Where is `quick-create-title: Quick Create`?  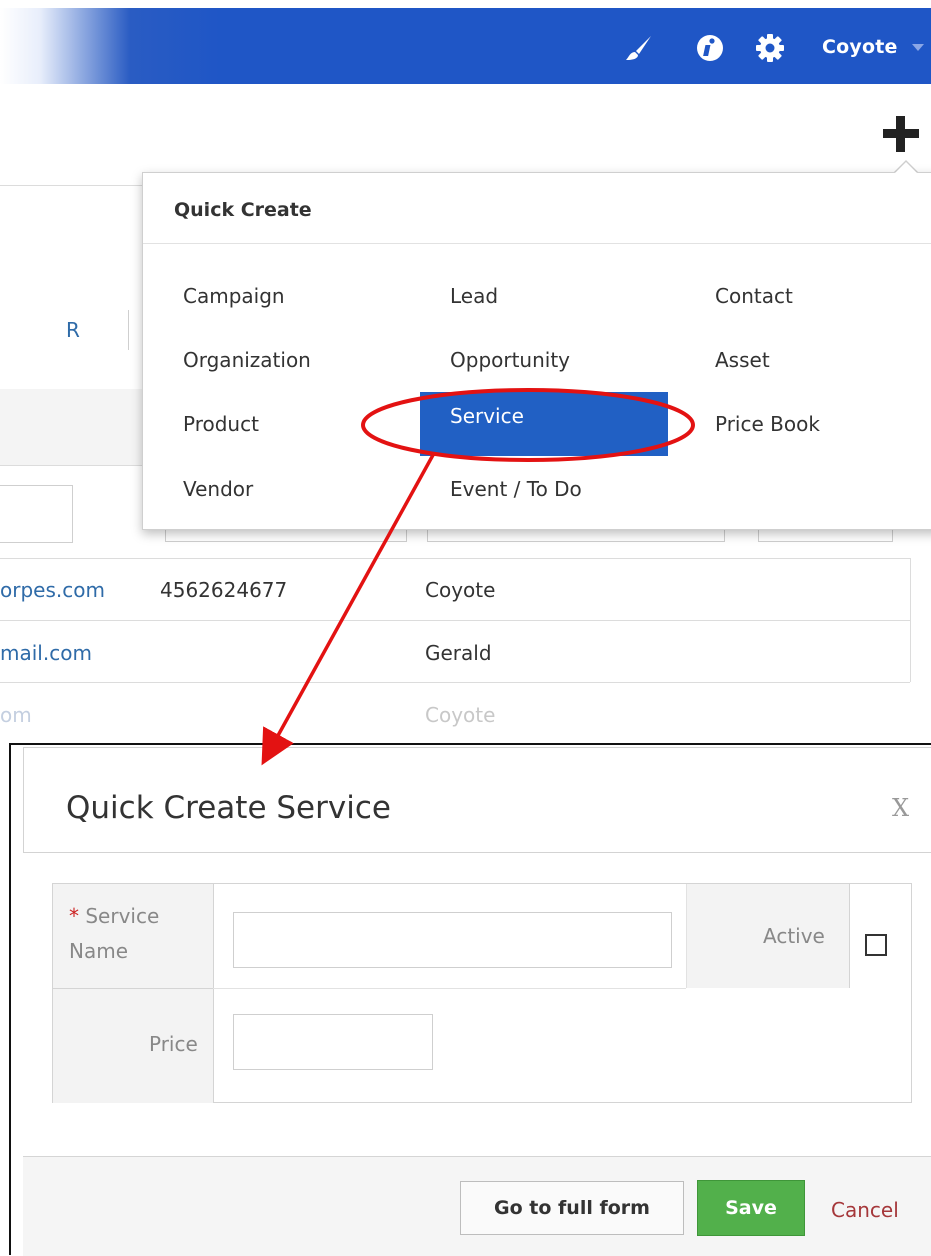
quick-create-title: Quick Create is located at coordinates (243, 210).